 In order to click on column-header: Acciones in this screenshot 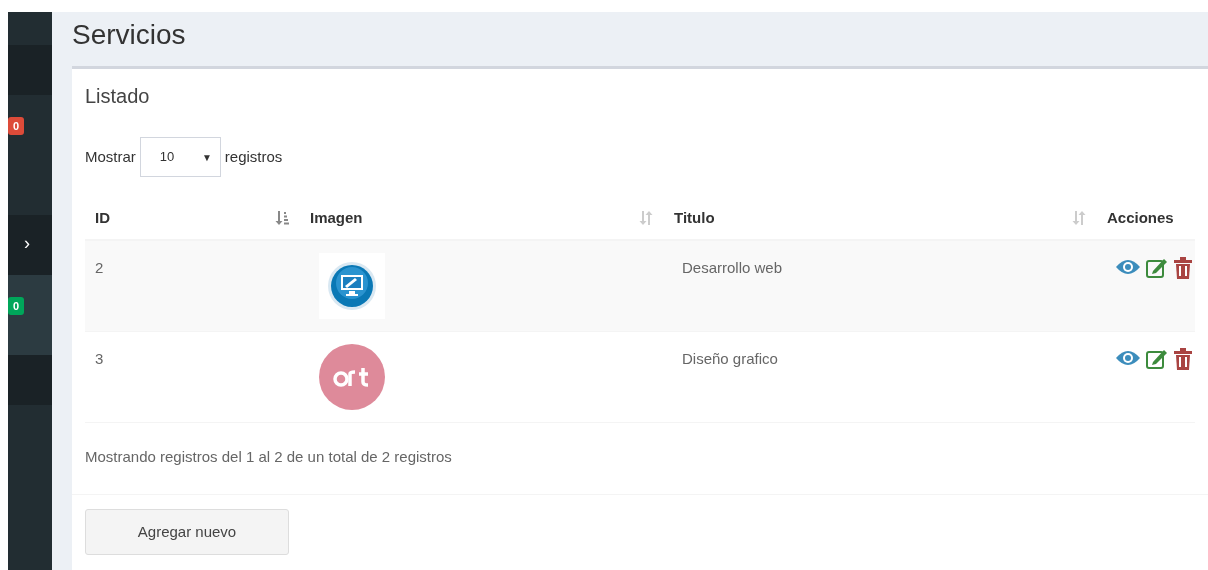, I will do `click(1140, 218)`.